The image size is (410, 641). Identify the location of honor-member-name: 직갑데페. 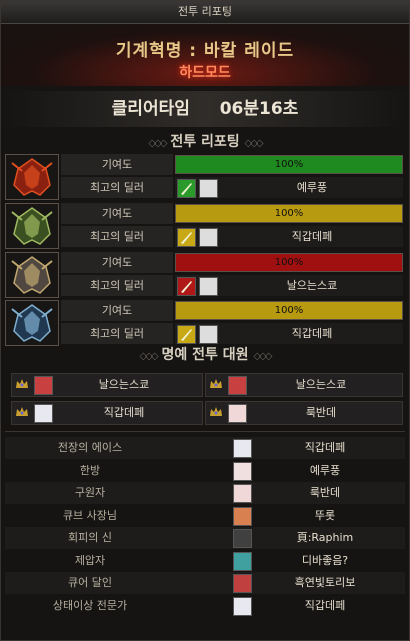
(124, 412).